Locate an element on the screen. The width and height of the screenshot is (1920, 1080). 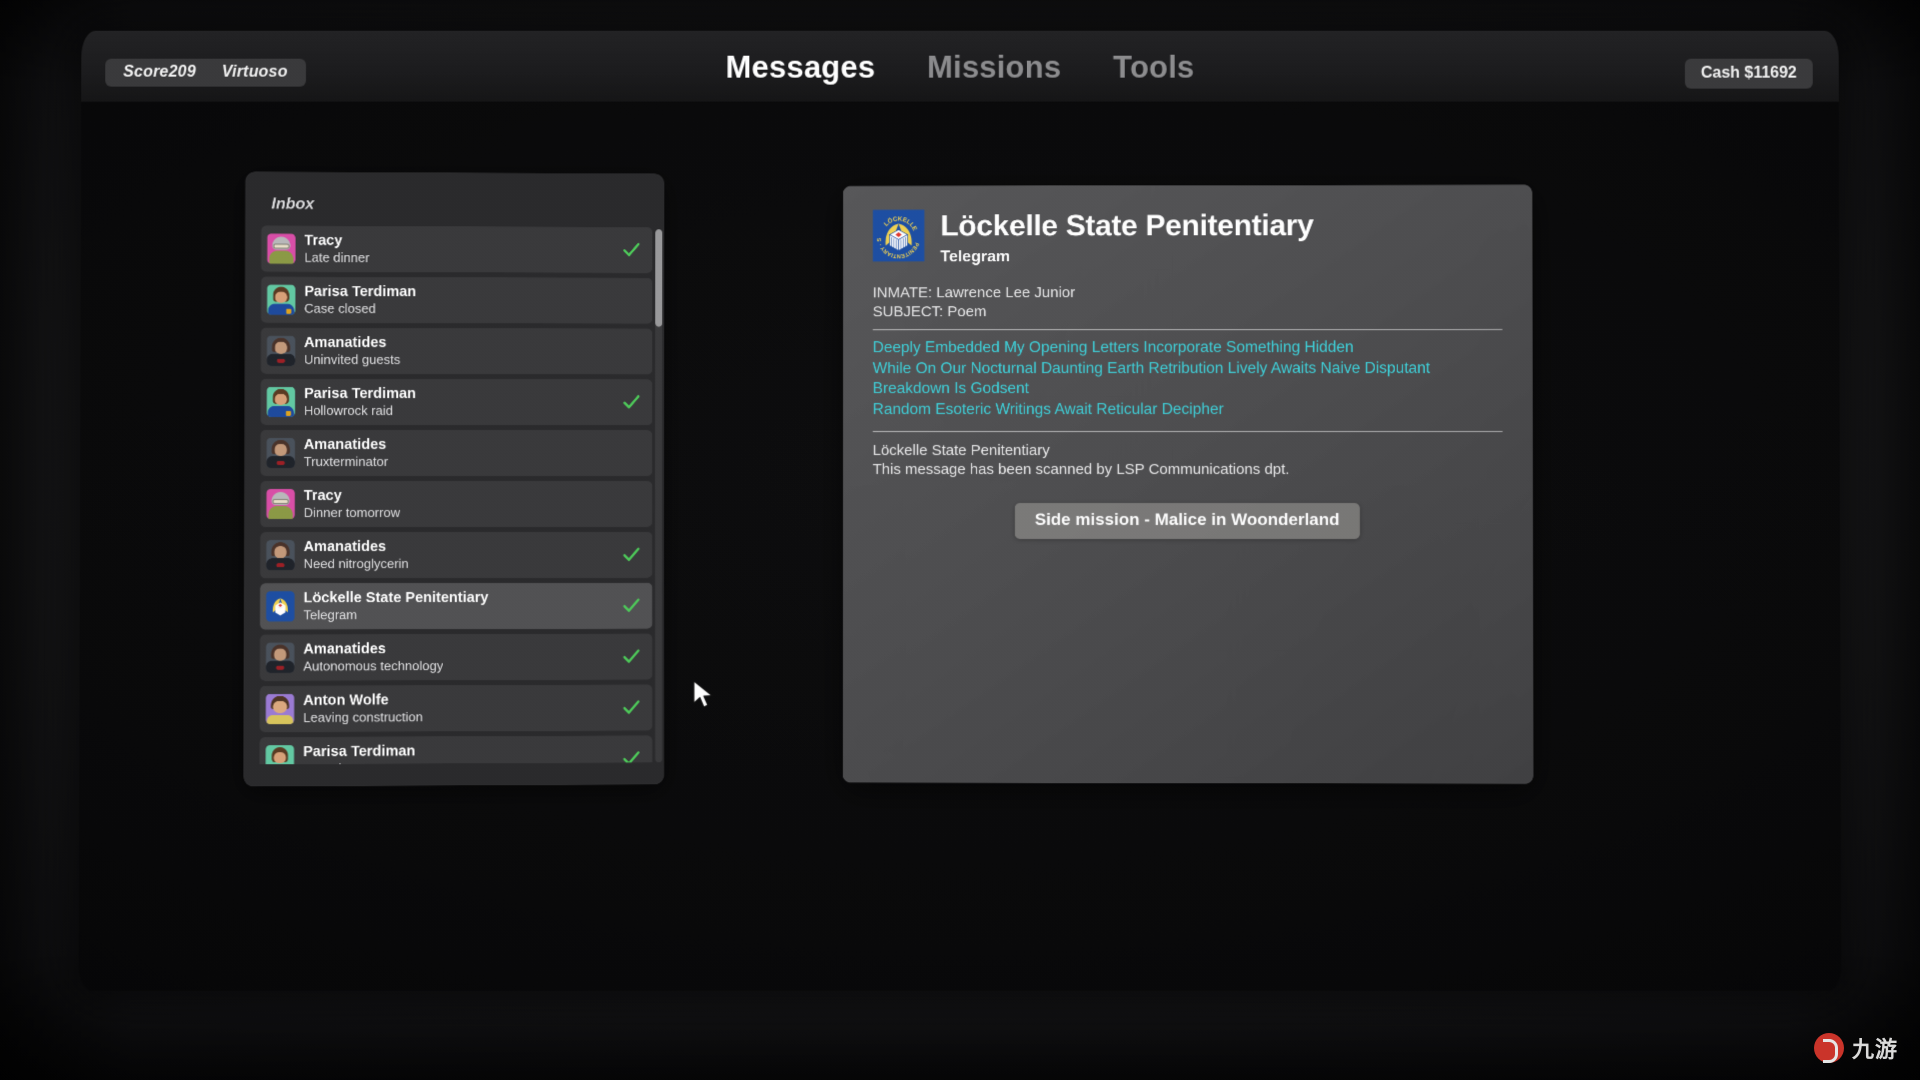
sender-block: Löckelle State Penitentiary Telegram is located at coordinates (1126, 237).